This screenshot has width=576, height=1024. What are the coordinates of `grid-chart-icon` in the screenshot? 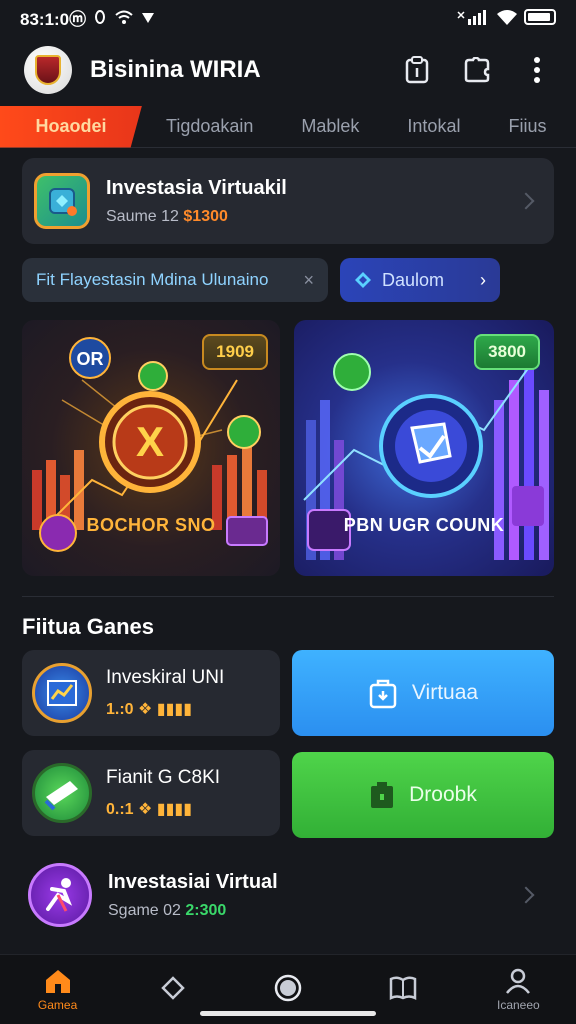 It's located at (62, 693).